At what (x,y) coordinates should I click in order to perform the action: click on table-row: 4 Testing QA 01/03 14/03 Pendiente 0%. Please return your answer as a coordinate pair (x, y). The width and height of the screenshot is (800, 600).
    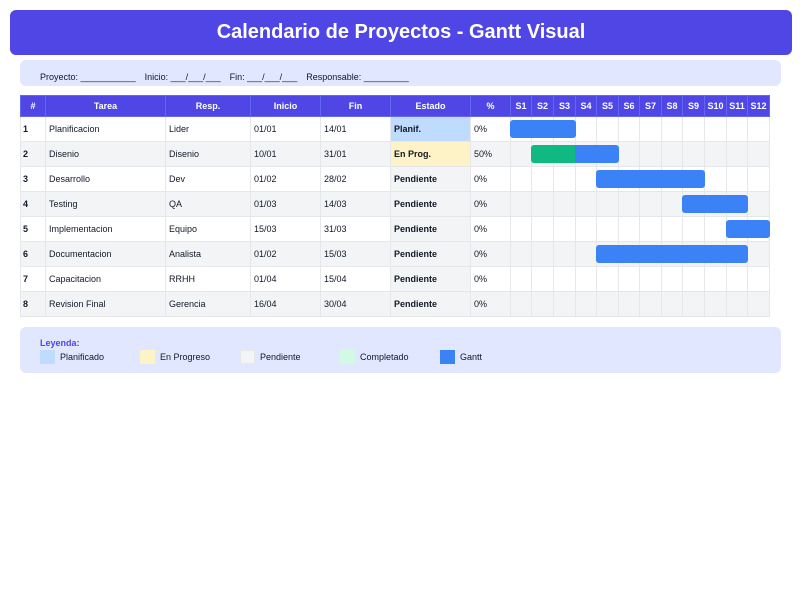
    Looking at the image, I should click on (395, 204).